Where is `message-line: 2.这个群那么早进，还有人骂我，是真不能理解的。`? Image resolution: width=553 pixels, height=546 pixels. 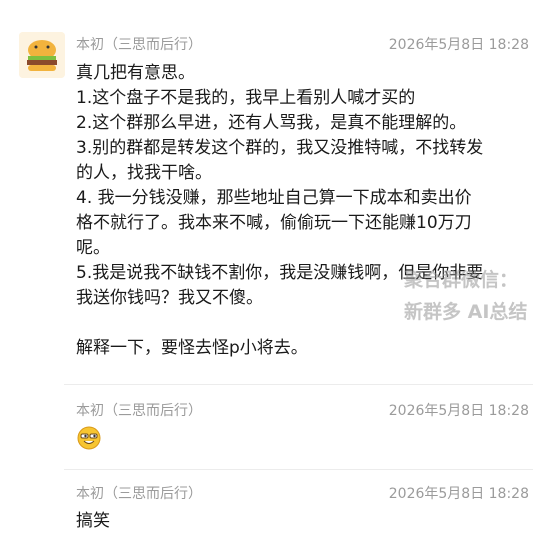 message-line: 2.这个群那么早进，还有人骂我，是真不能理解的。 is located at coordinates (271, 123).